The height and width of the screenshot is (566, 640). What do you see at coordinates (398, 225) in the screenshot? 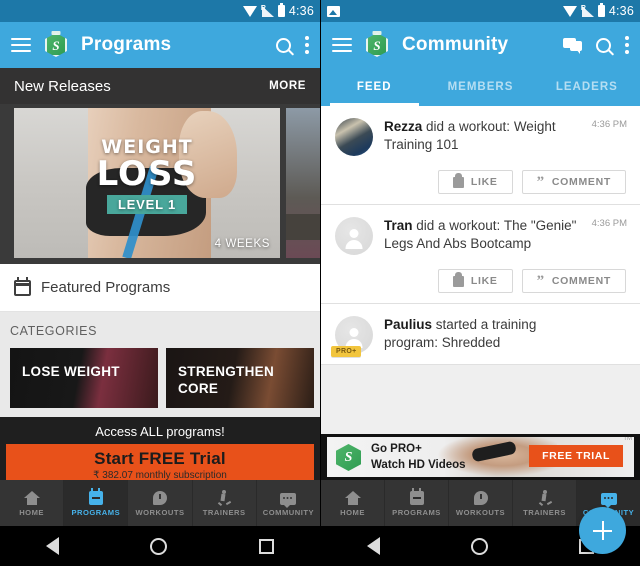
I see `post-username: Tran` at bounding box center [398, 225].